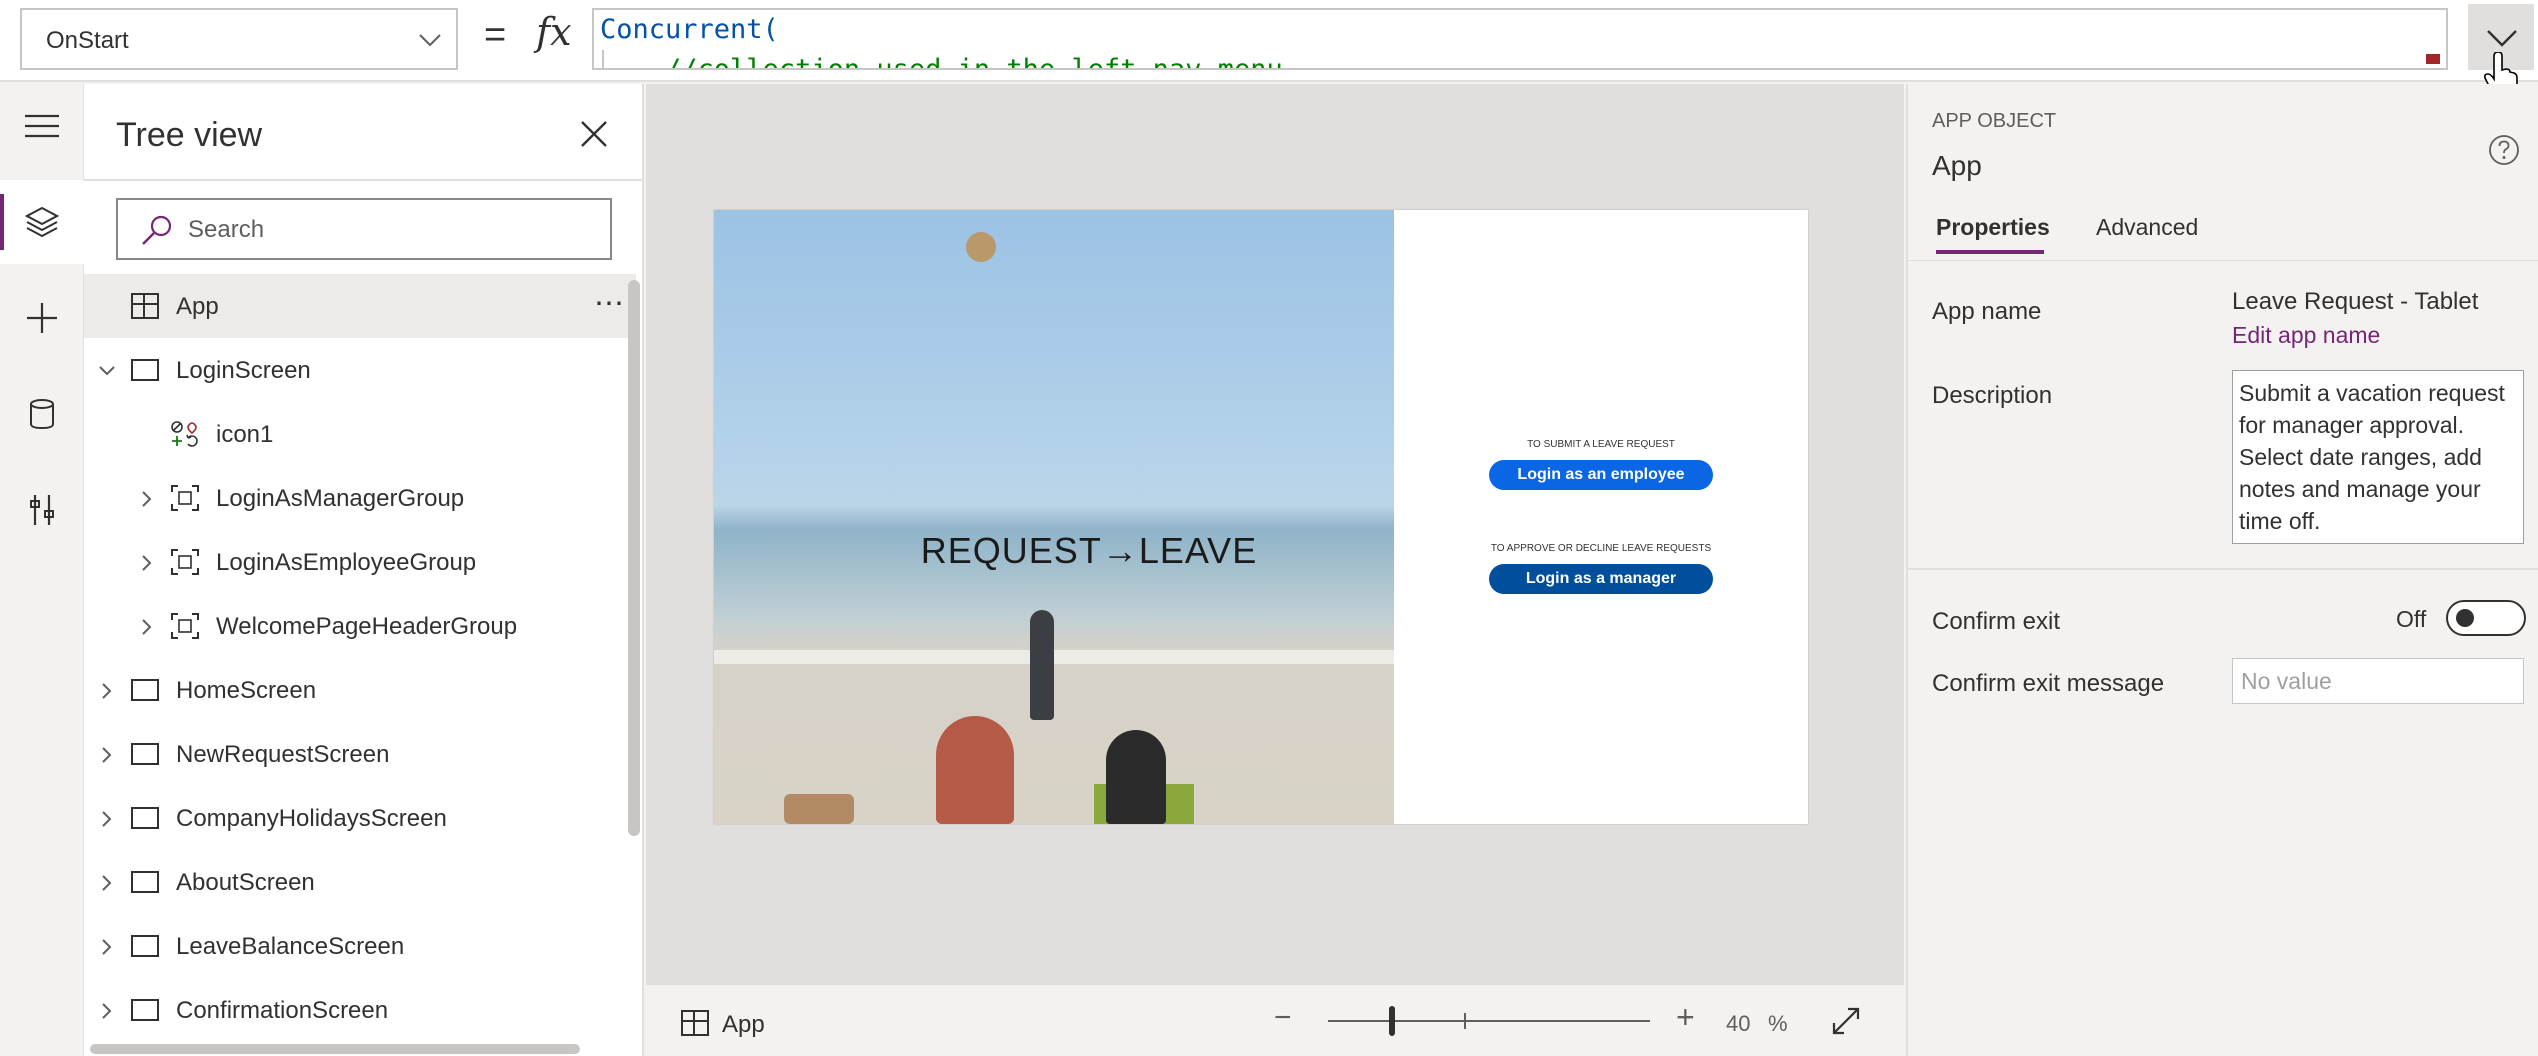  What do you see at coordinates (42, 414) in the screenshot?
I see `rail-data-button` at bounding box center [42, 414].